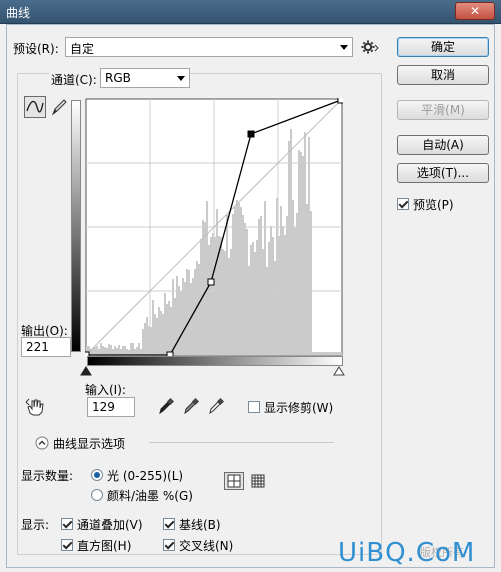 The height and width of the screenshot is (572, 501). What do you see at coordinates (36, 49) in the screenshot?
I see `preset-label: 预设(R):` at bounding box center [36, 49].